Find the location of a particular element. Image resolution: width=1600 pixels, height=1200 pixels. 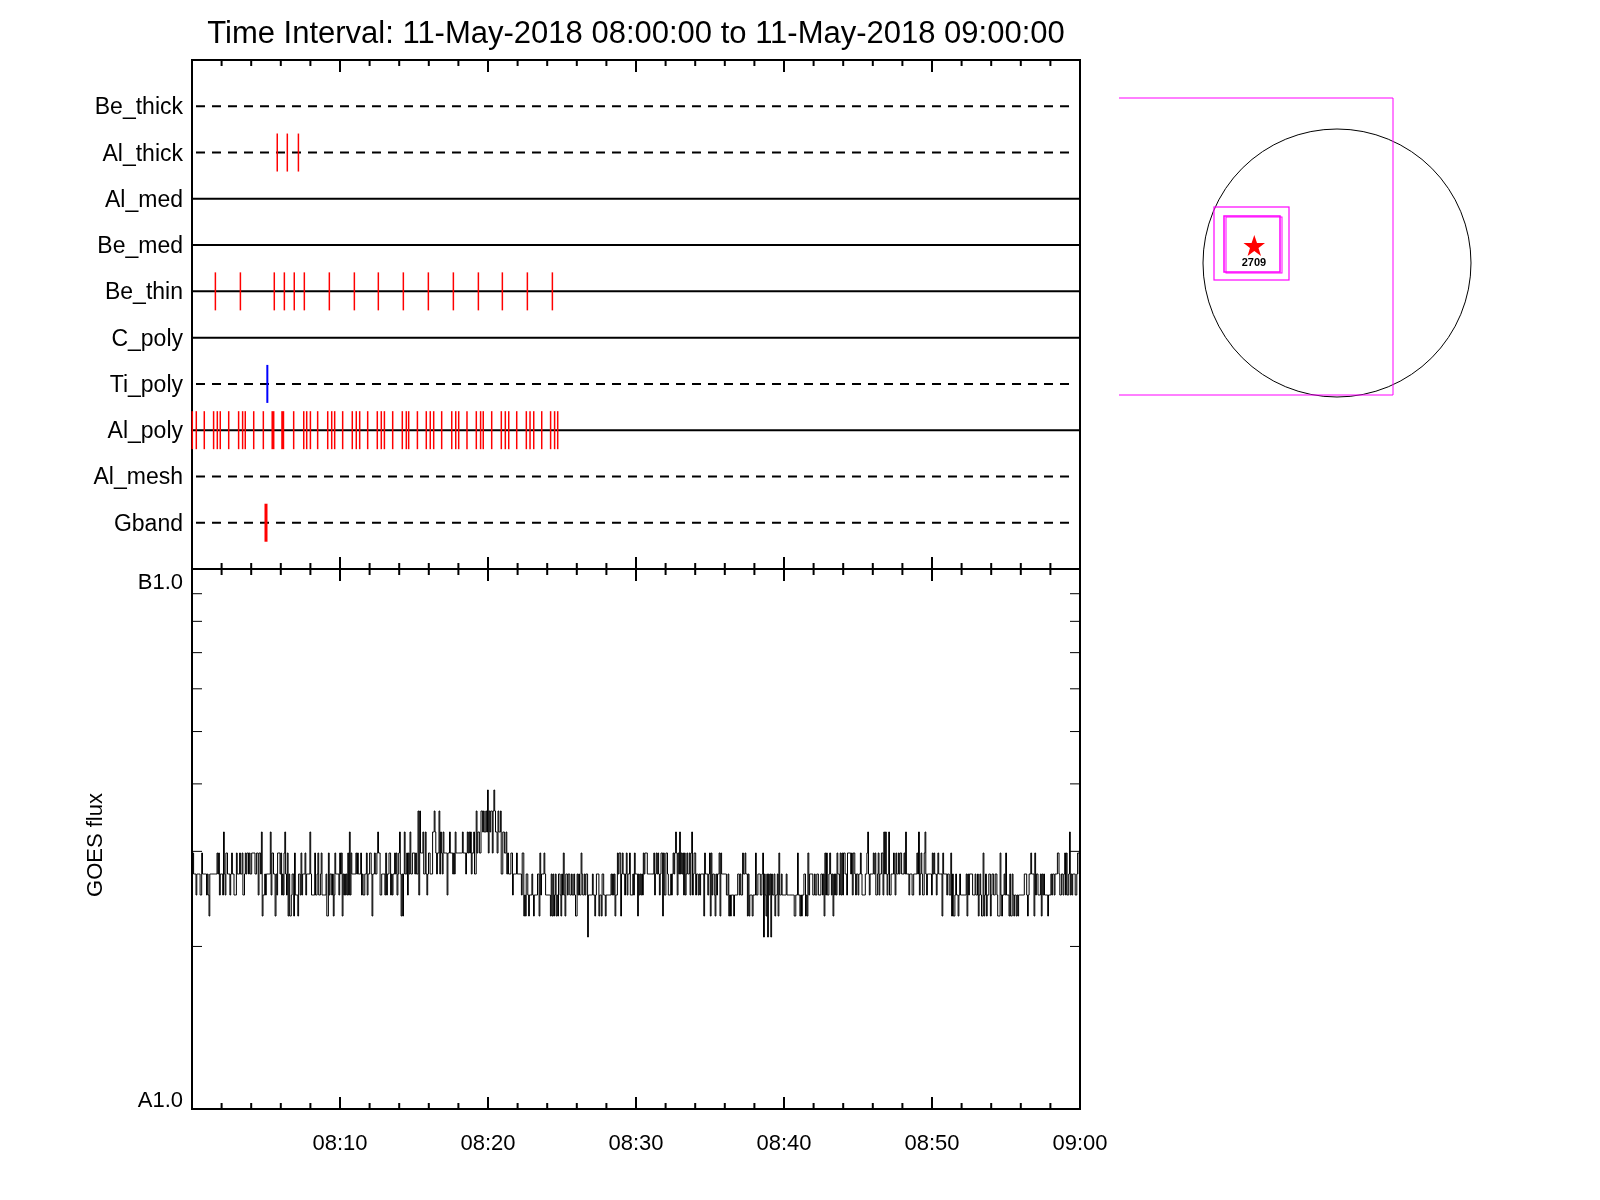

detector-label: Ti_poly is located at coordinates (146, 383).